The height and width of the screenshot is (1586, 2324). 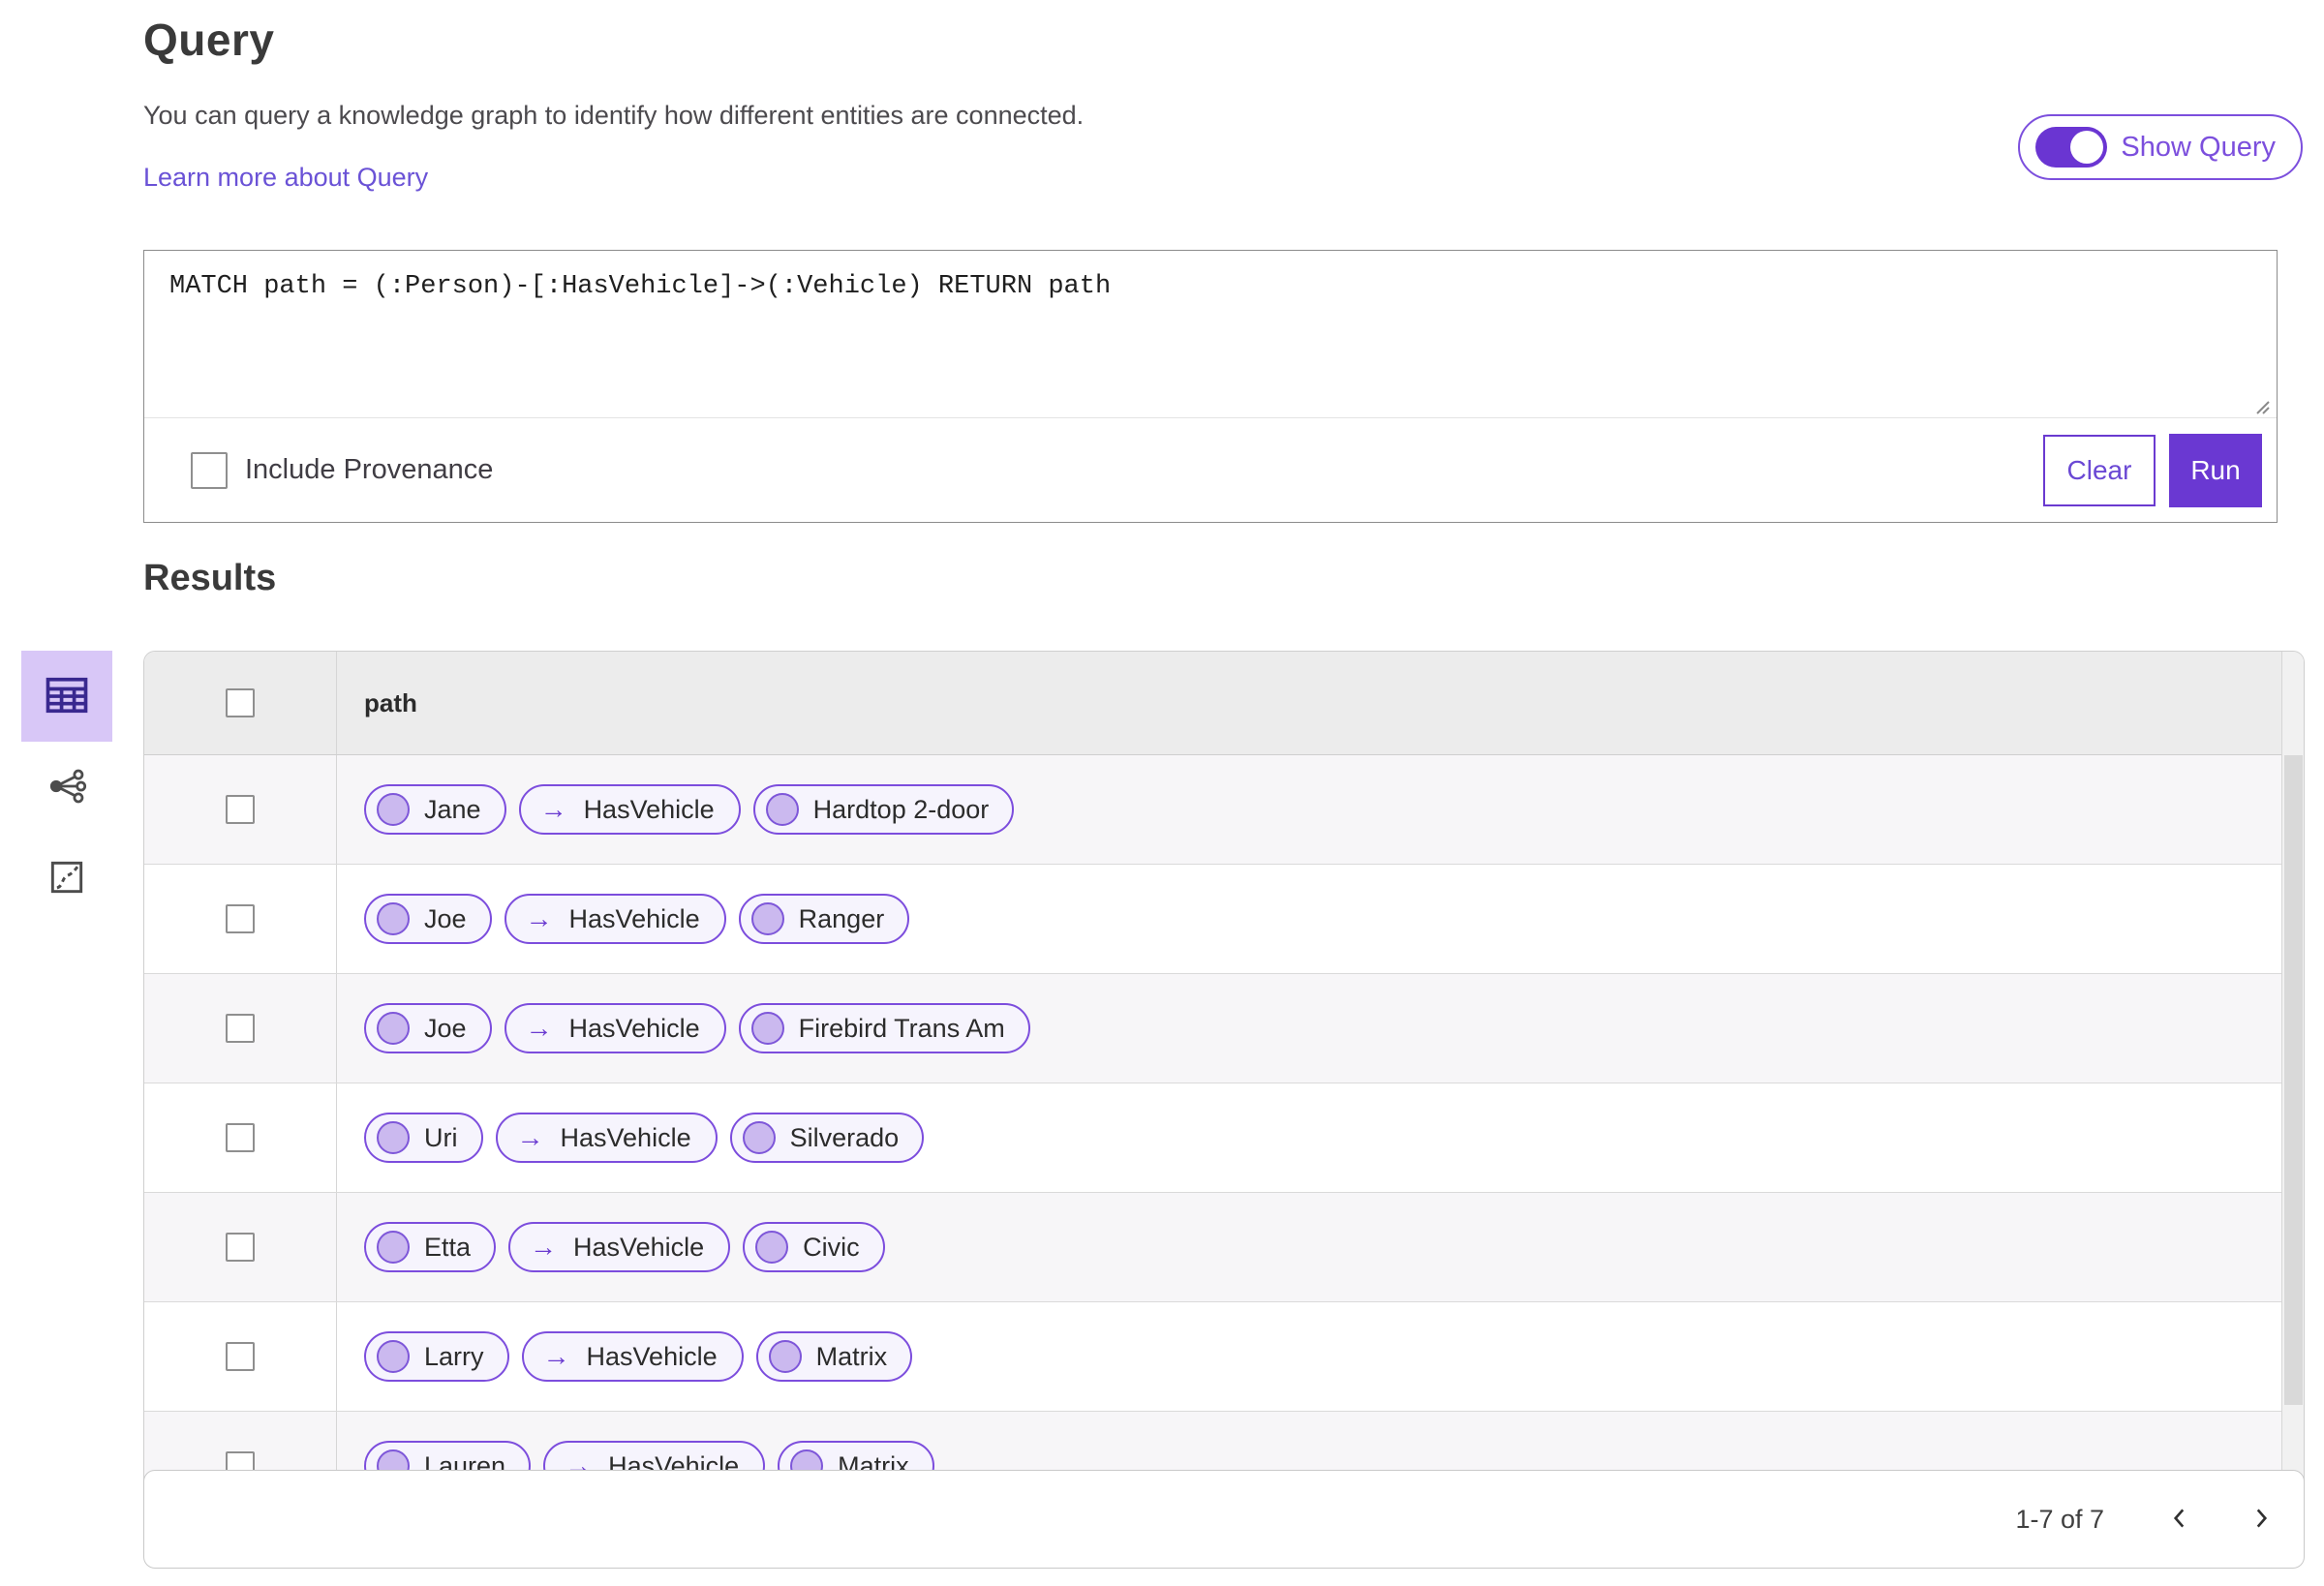 What do you see at coordinates (1224, 810) in the screenshot?
I see `table-row: Jane → HasVehicle Hardtop 2-door` at bounding box center [1224, 810].